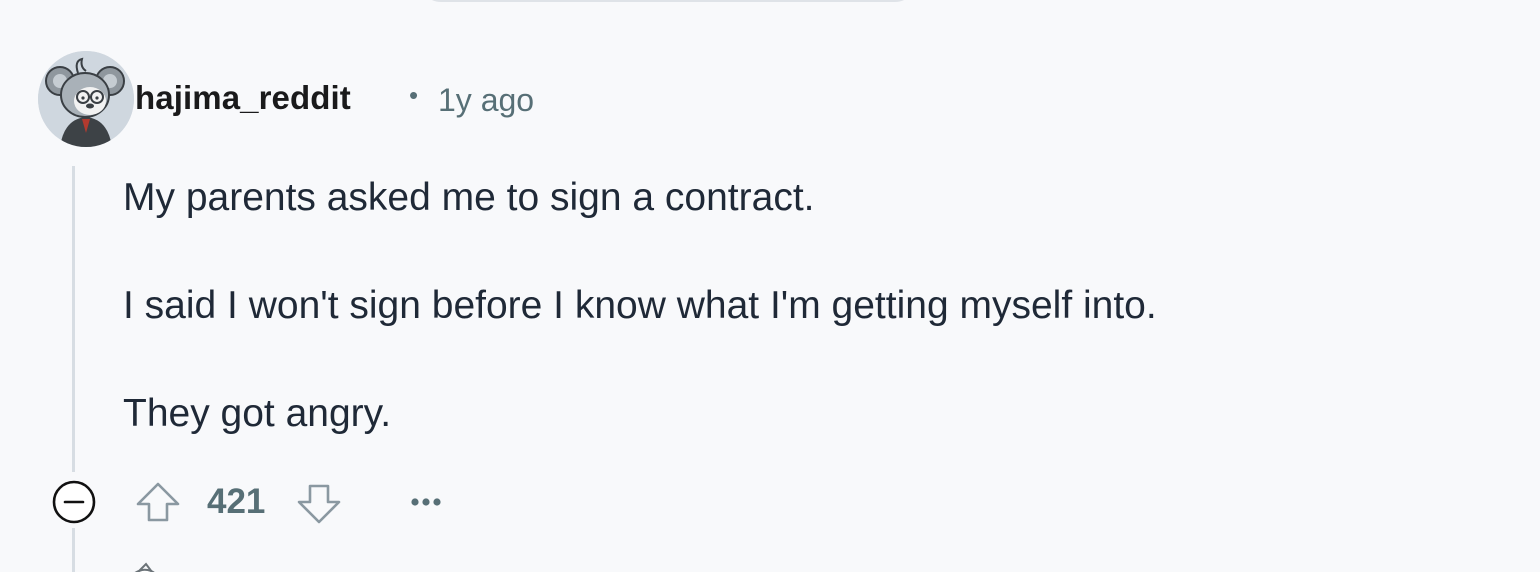 Image resolution: width=1540 pixels, height=572 pixels. I want to click on comment-timestamp: 1y ago, so click(486, 100).